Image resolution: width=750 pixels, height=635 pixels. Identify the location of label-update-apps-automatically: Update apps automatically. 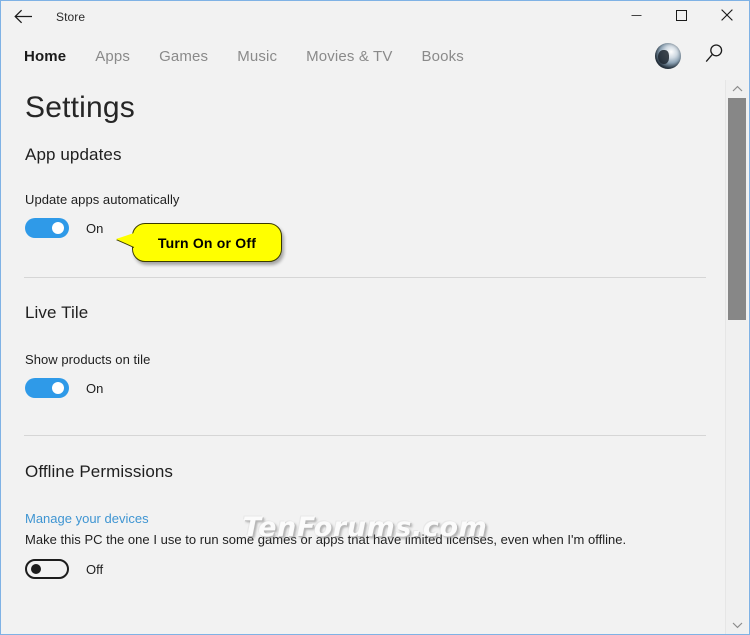
(102, 199).